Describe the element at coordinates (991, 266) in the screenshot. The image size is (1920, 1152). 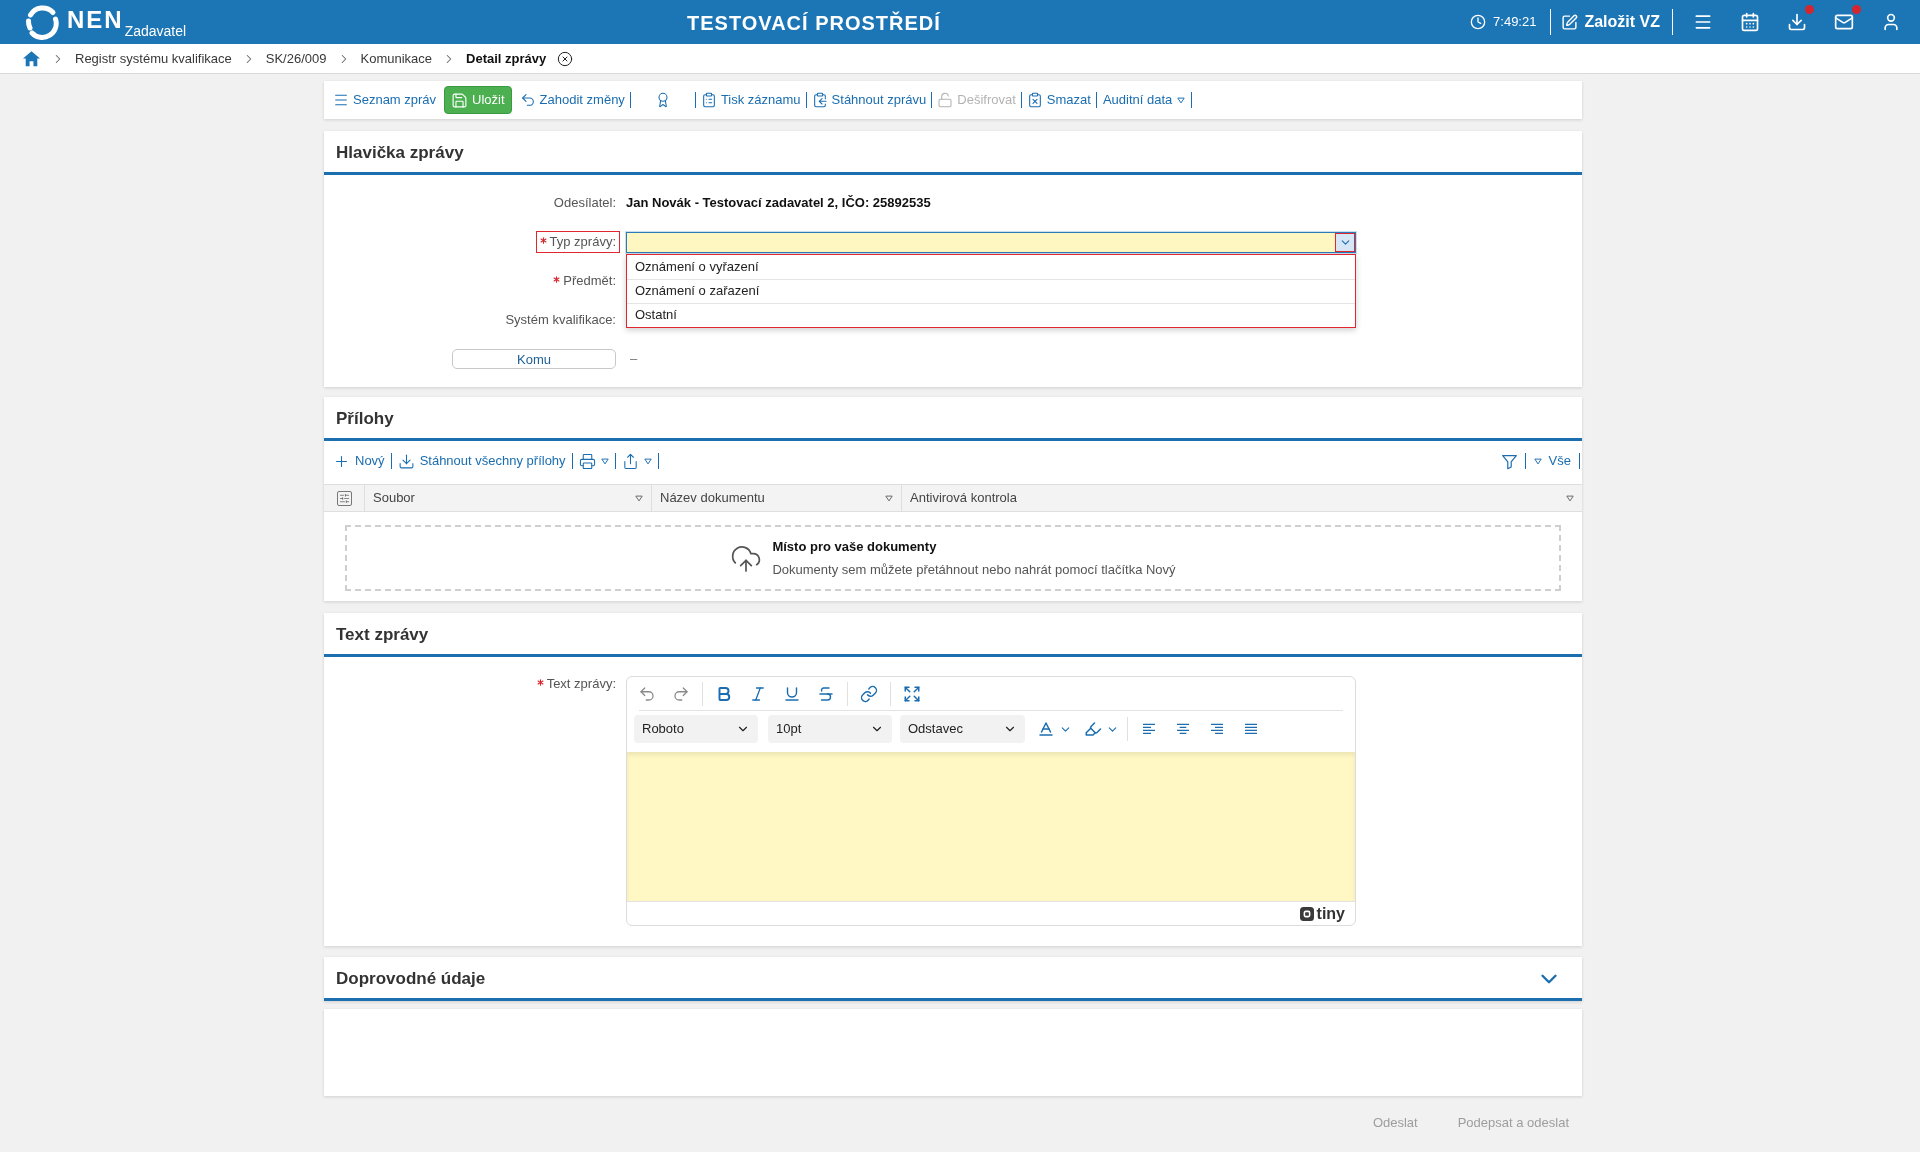
I see `dropdown-option: Oznámení o vyřazení` at that location.